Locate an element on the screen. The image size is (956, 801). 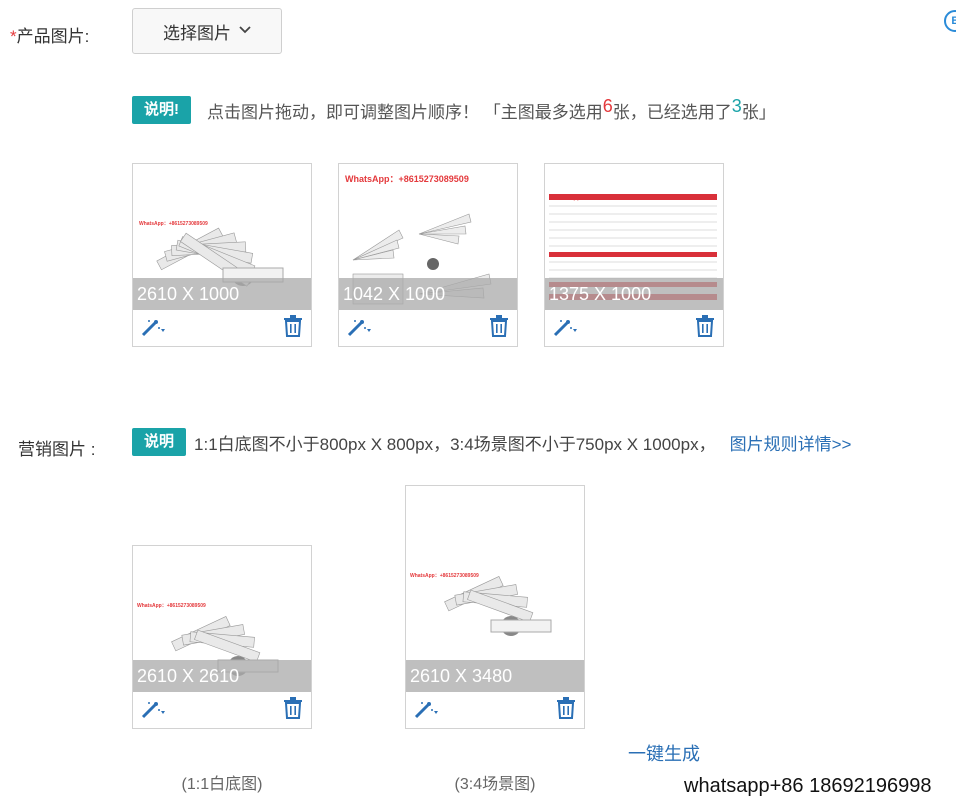
note-text: 点击图片拖动，即可调整图片顺序！ 「主图最多选用6张，已经选用了3张」 is located at coordinates (491, 109).